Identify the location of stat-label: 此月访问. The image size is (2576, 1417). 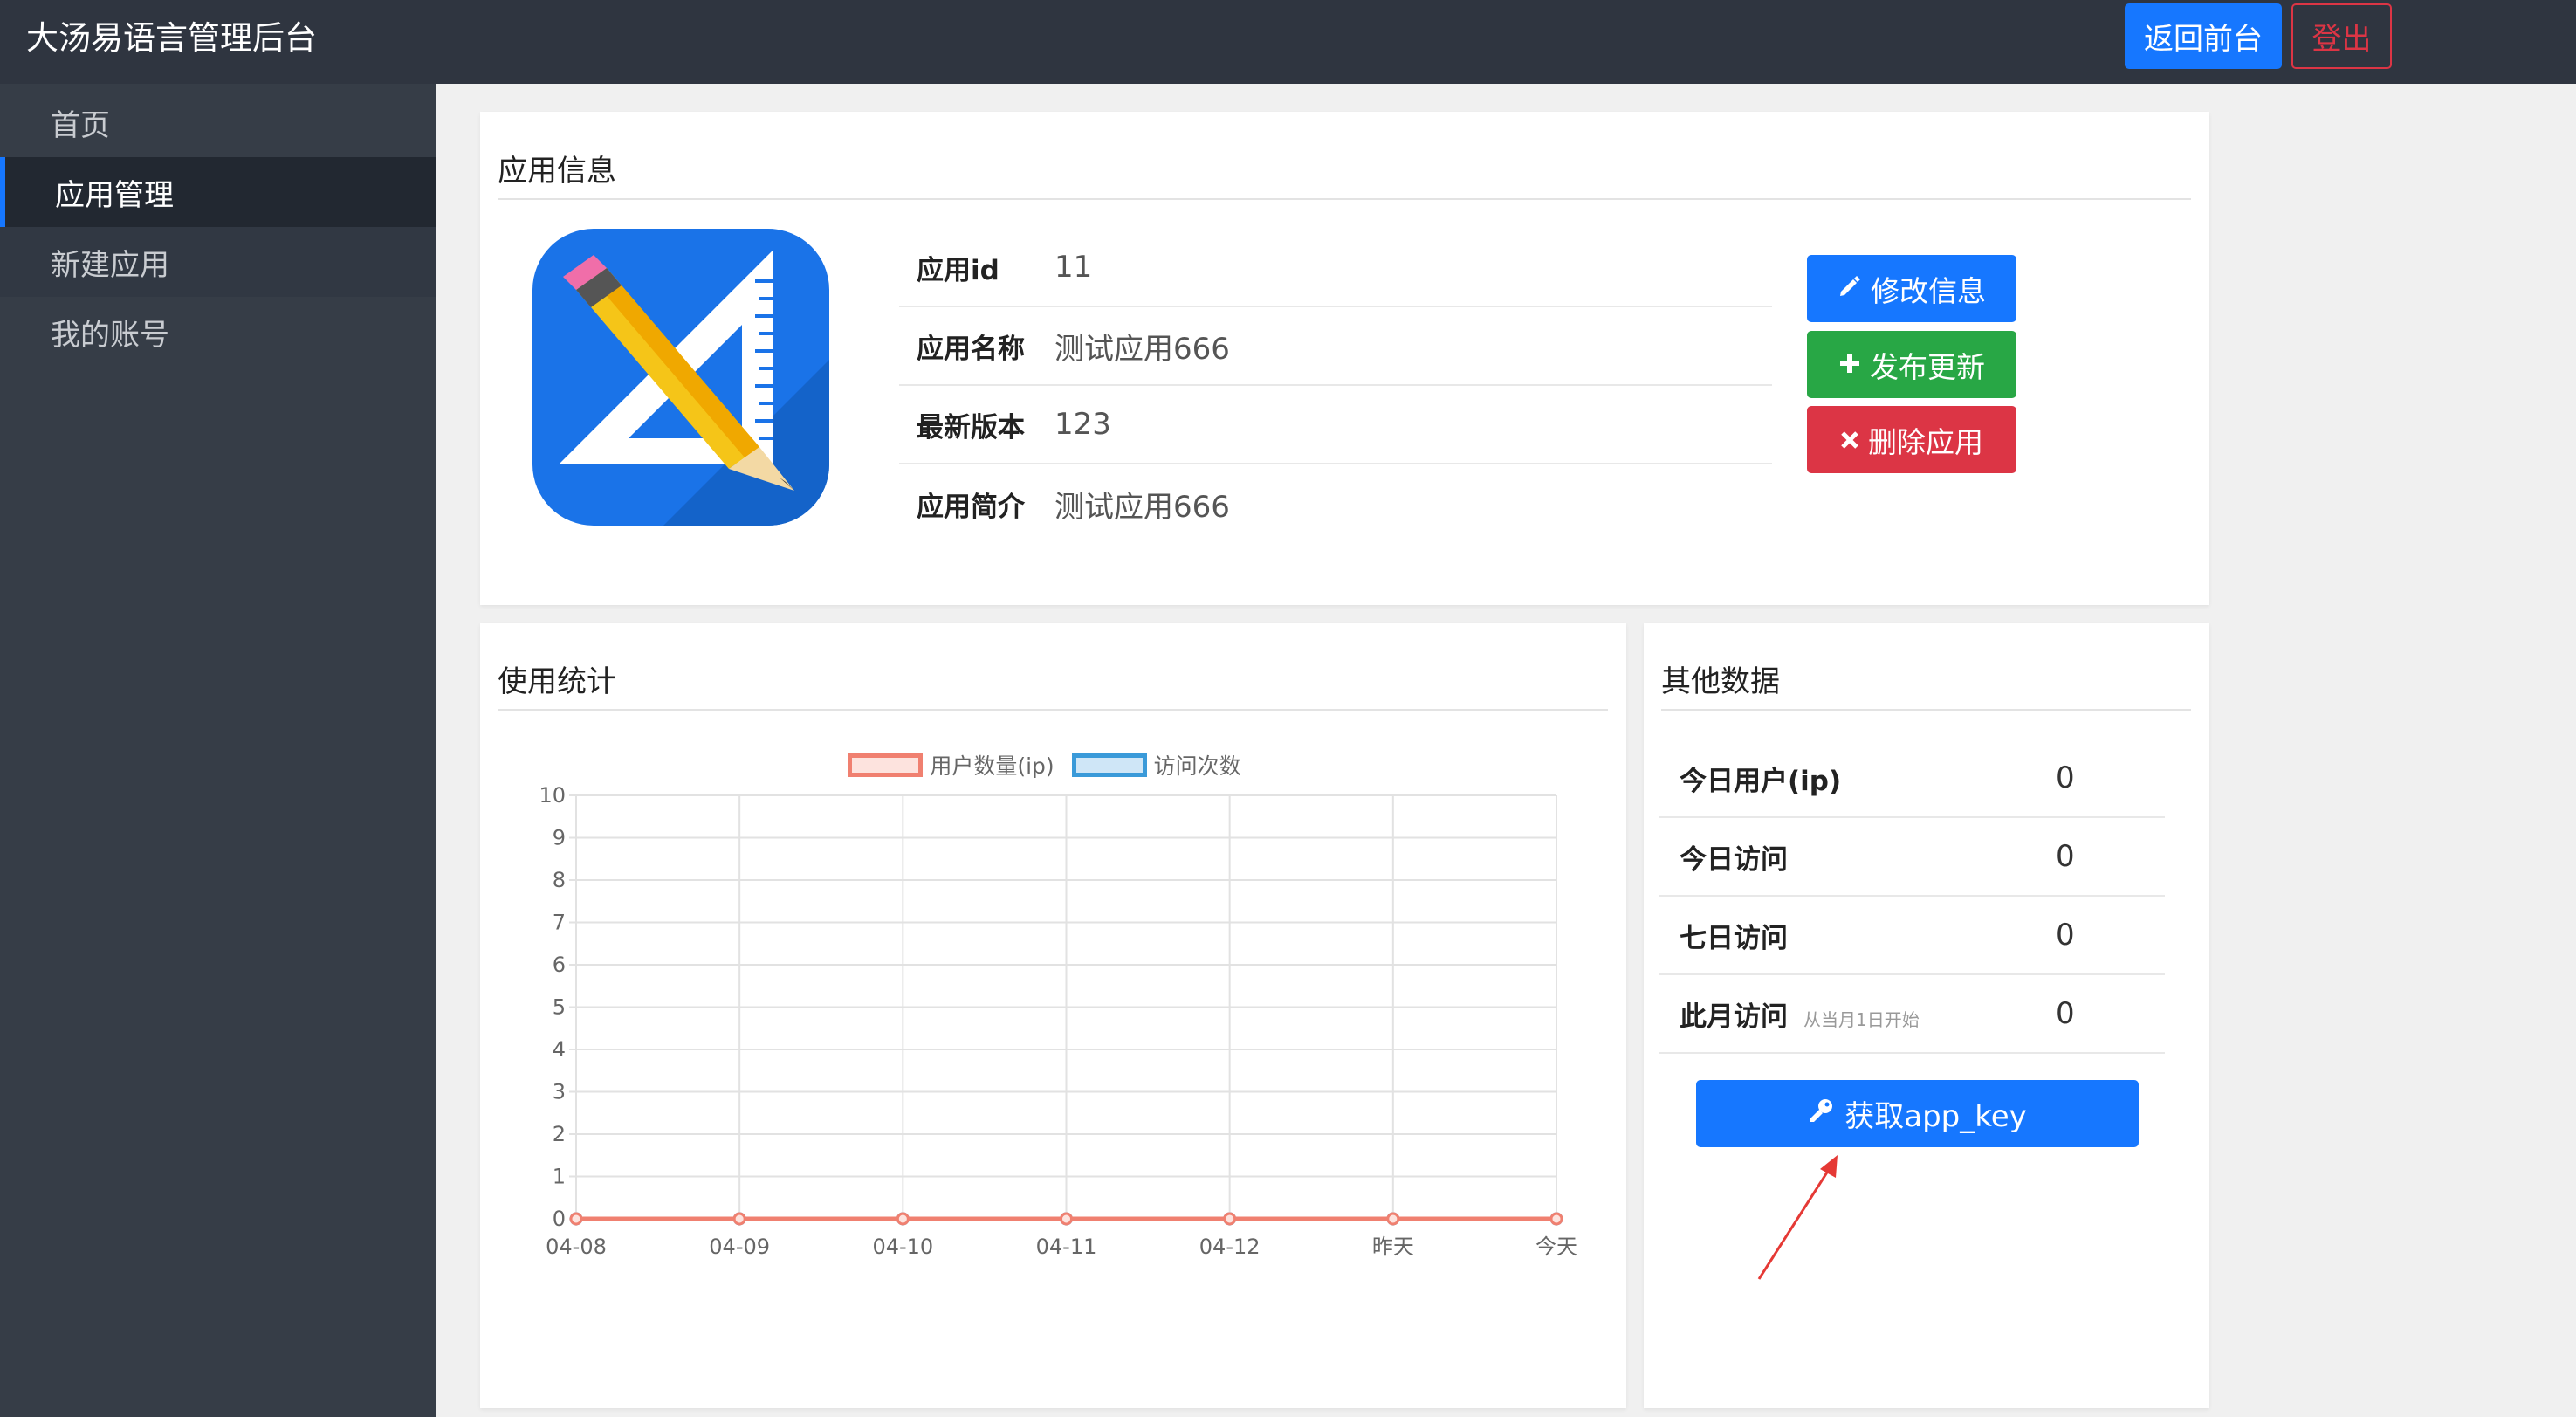
(1734, 1017).